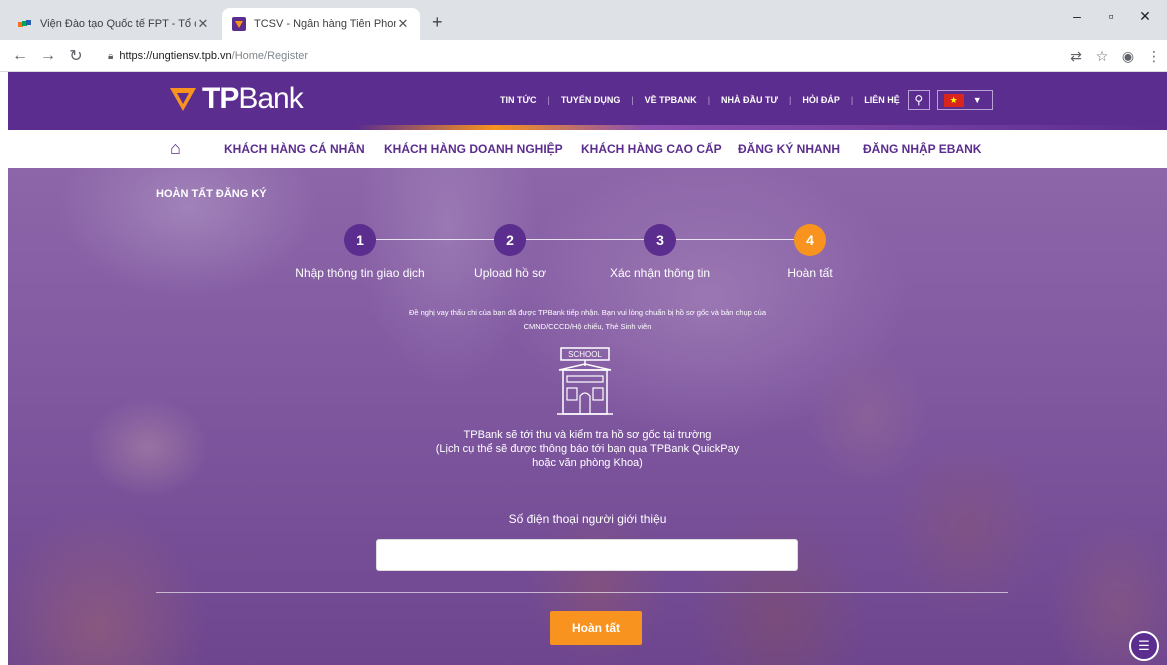 The height and width of the screenshot is (665, 1167). What do you see at coordinates (239, 24) in the screenshot?
I see `tpbank-favicon-icon` at bounding box center [239, 24].